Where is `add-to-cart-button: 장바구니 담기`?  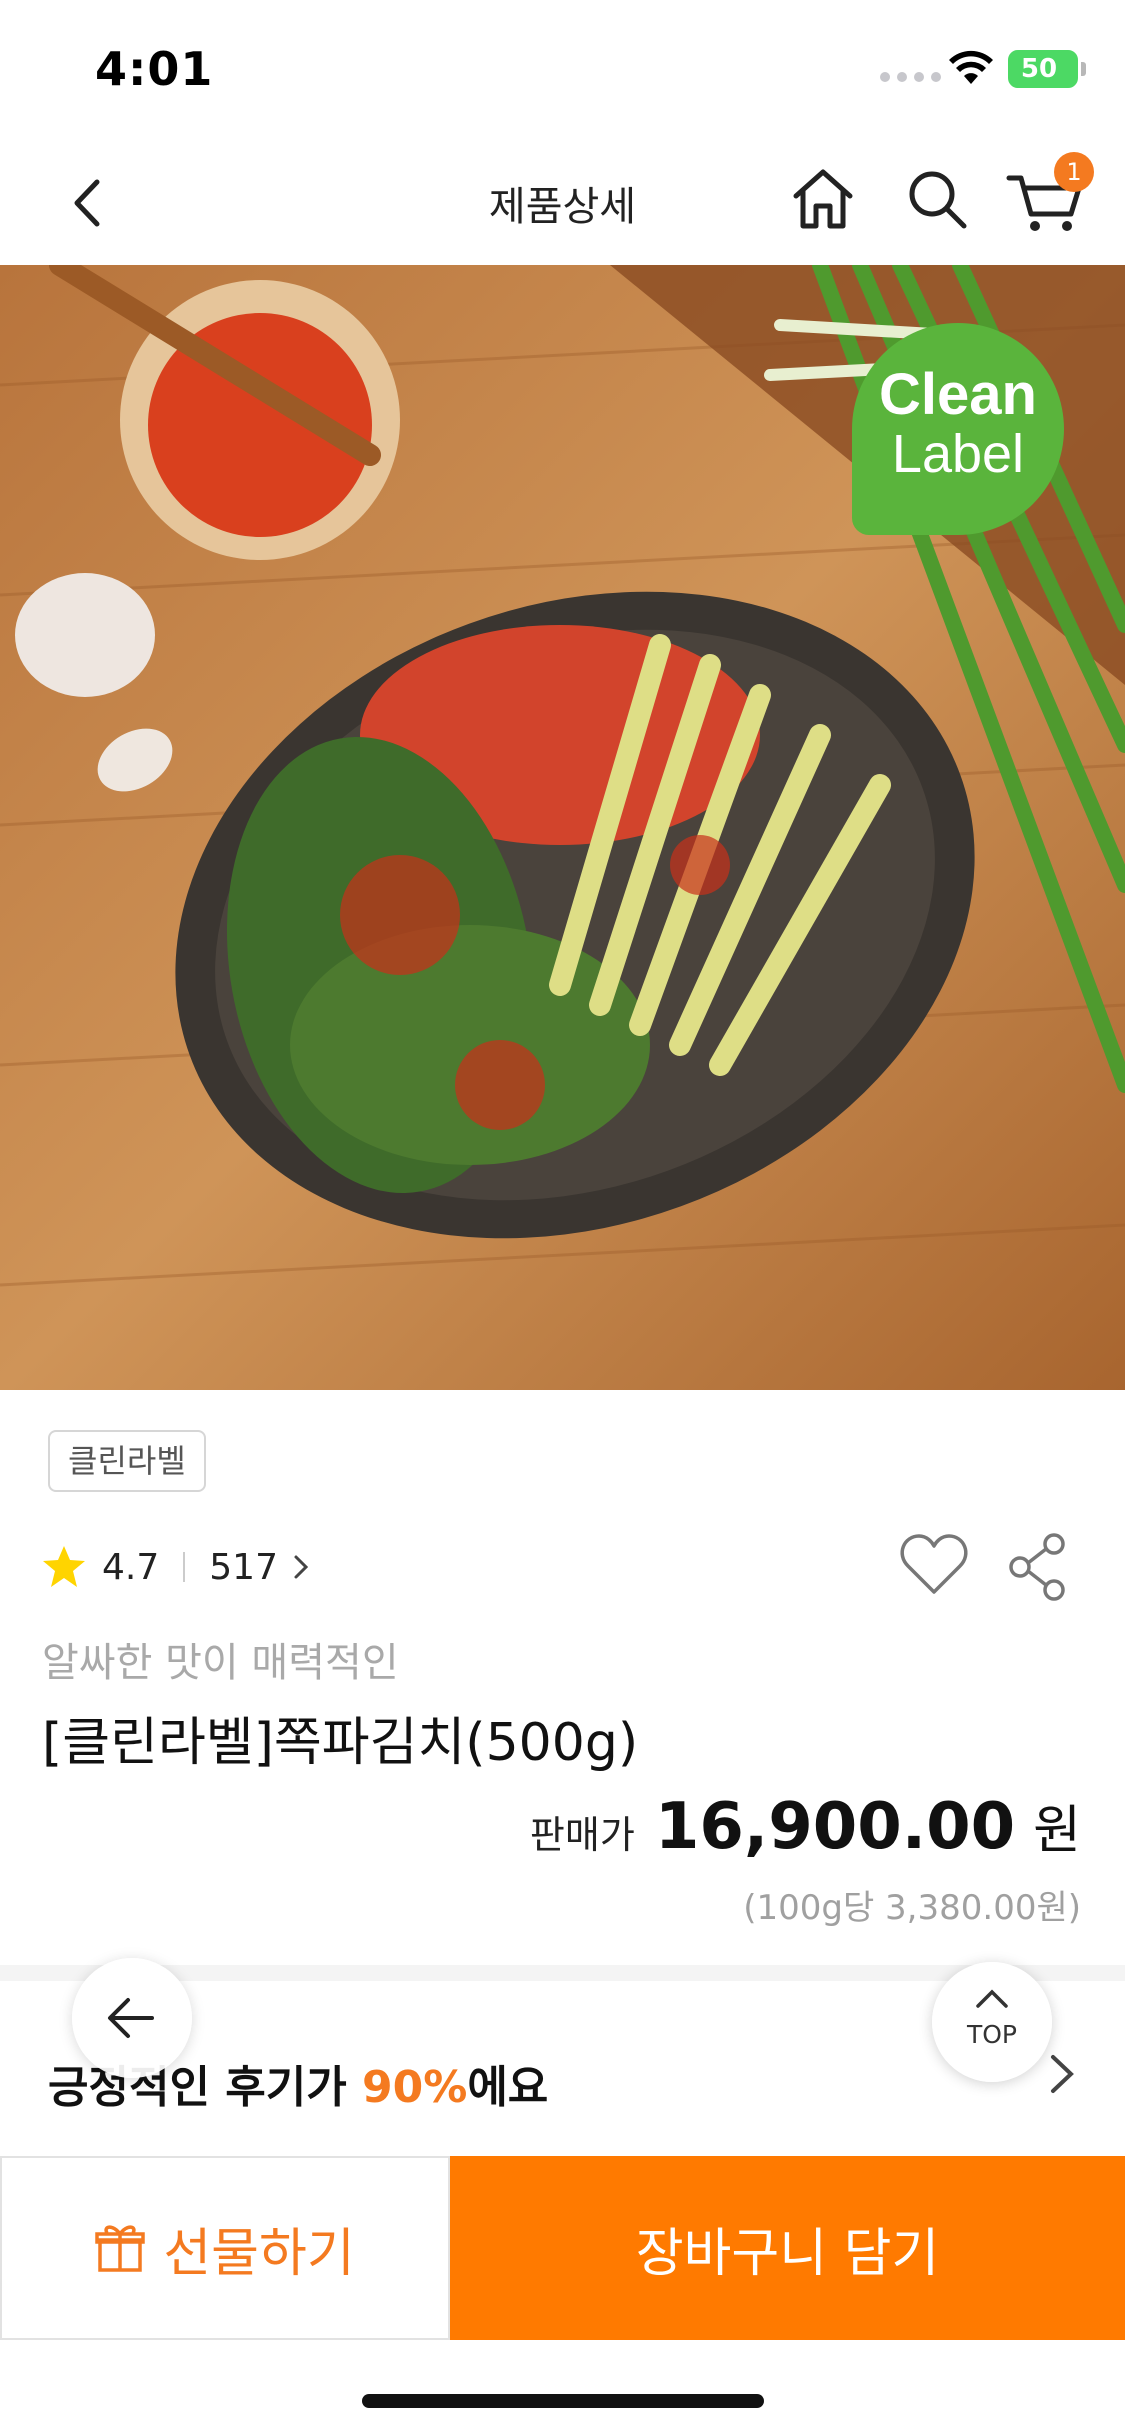
add-to-cart-button: 장바구니 담기 is located at coordinates (787, 2248).